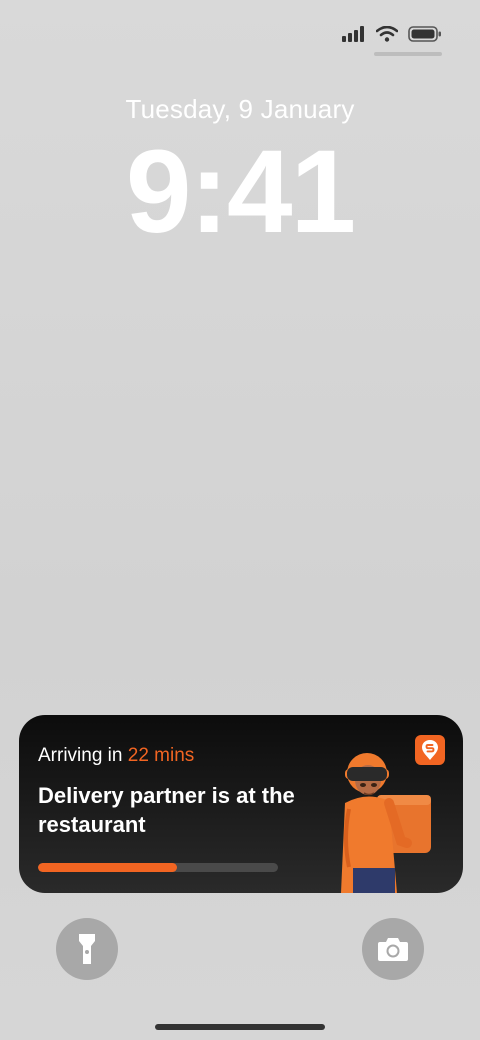 This screenshot has width=480, height=1040. Describe the element at coordinates (386, 823) in the screenshot. I see `delivery-rider-illustration` at that location.